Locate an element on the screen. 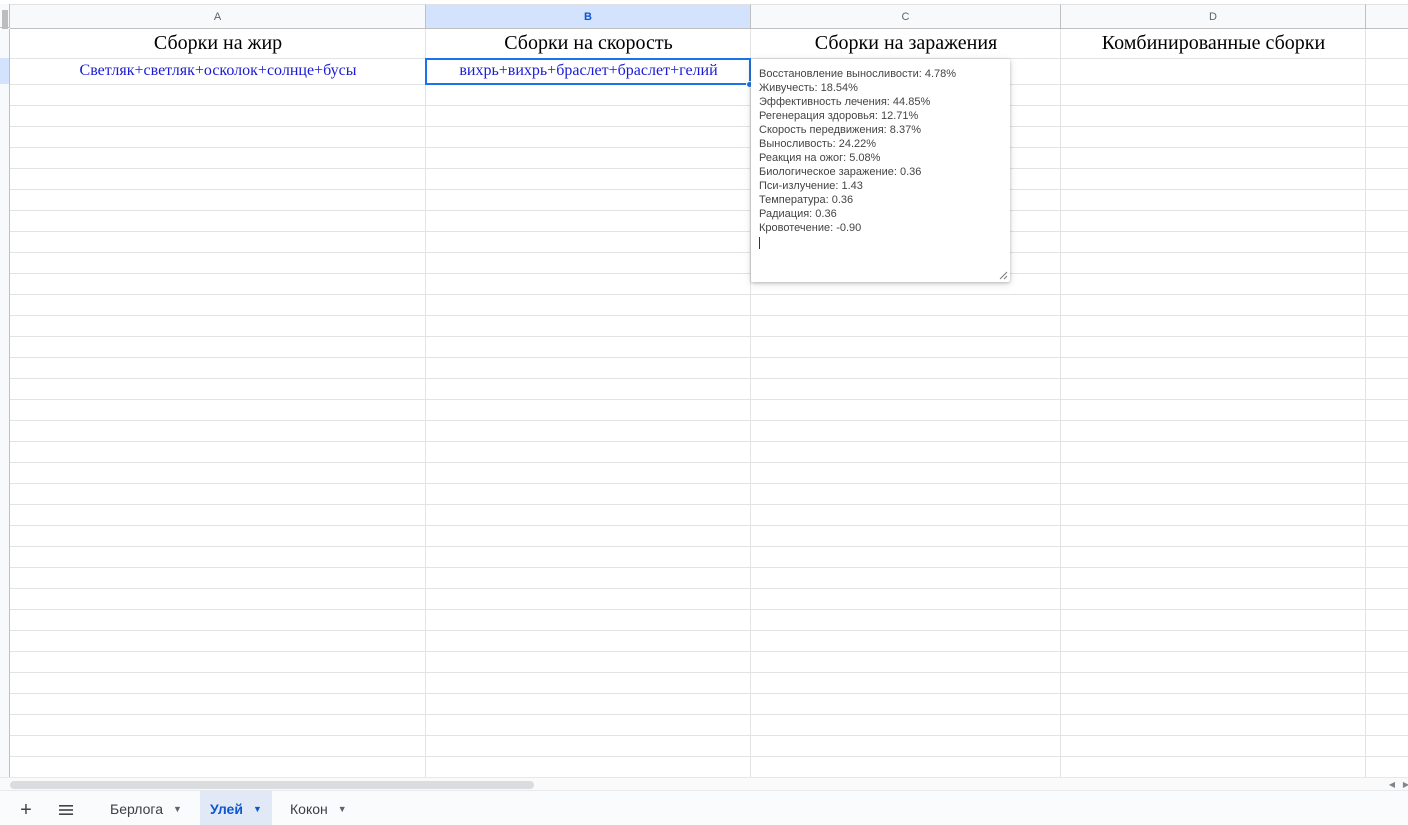 Image resolution: width=1408 pixels, height=825 pixels. all-sheets-menu-button is located at coordinates (66, 810).